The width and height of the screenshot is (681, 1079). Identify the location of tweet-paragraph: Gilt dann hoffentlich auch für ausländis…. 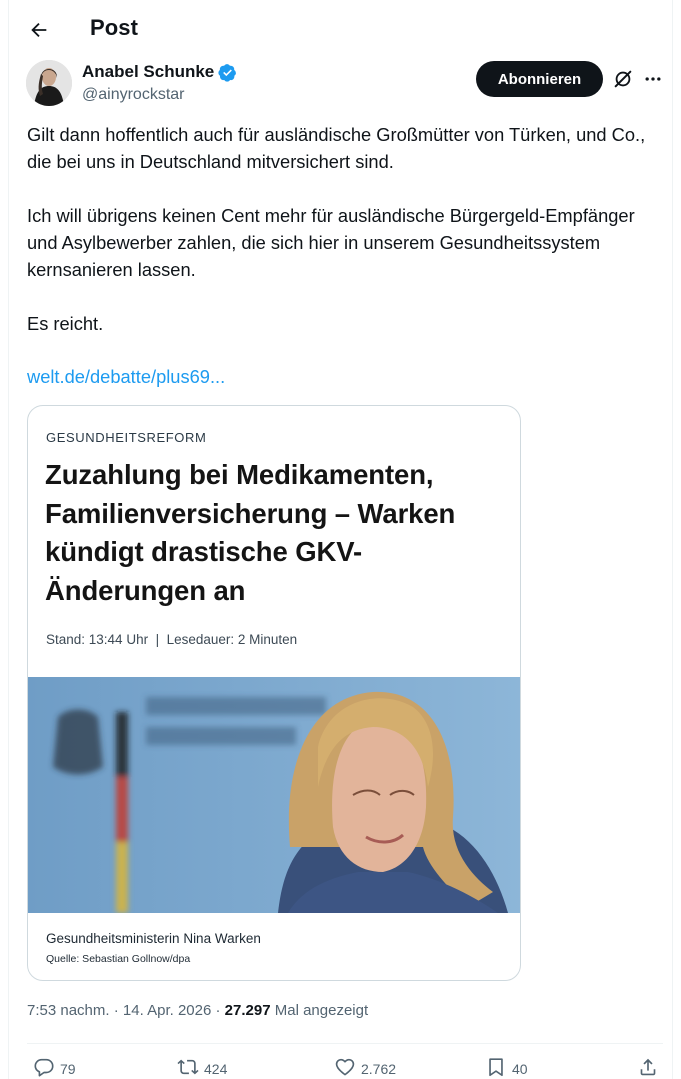
(336, 148).